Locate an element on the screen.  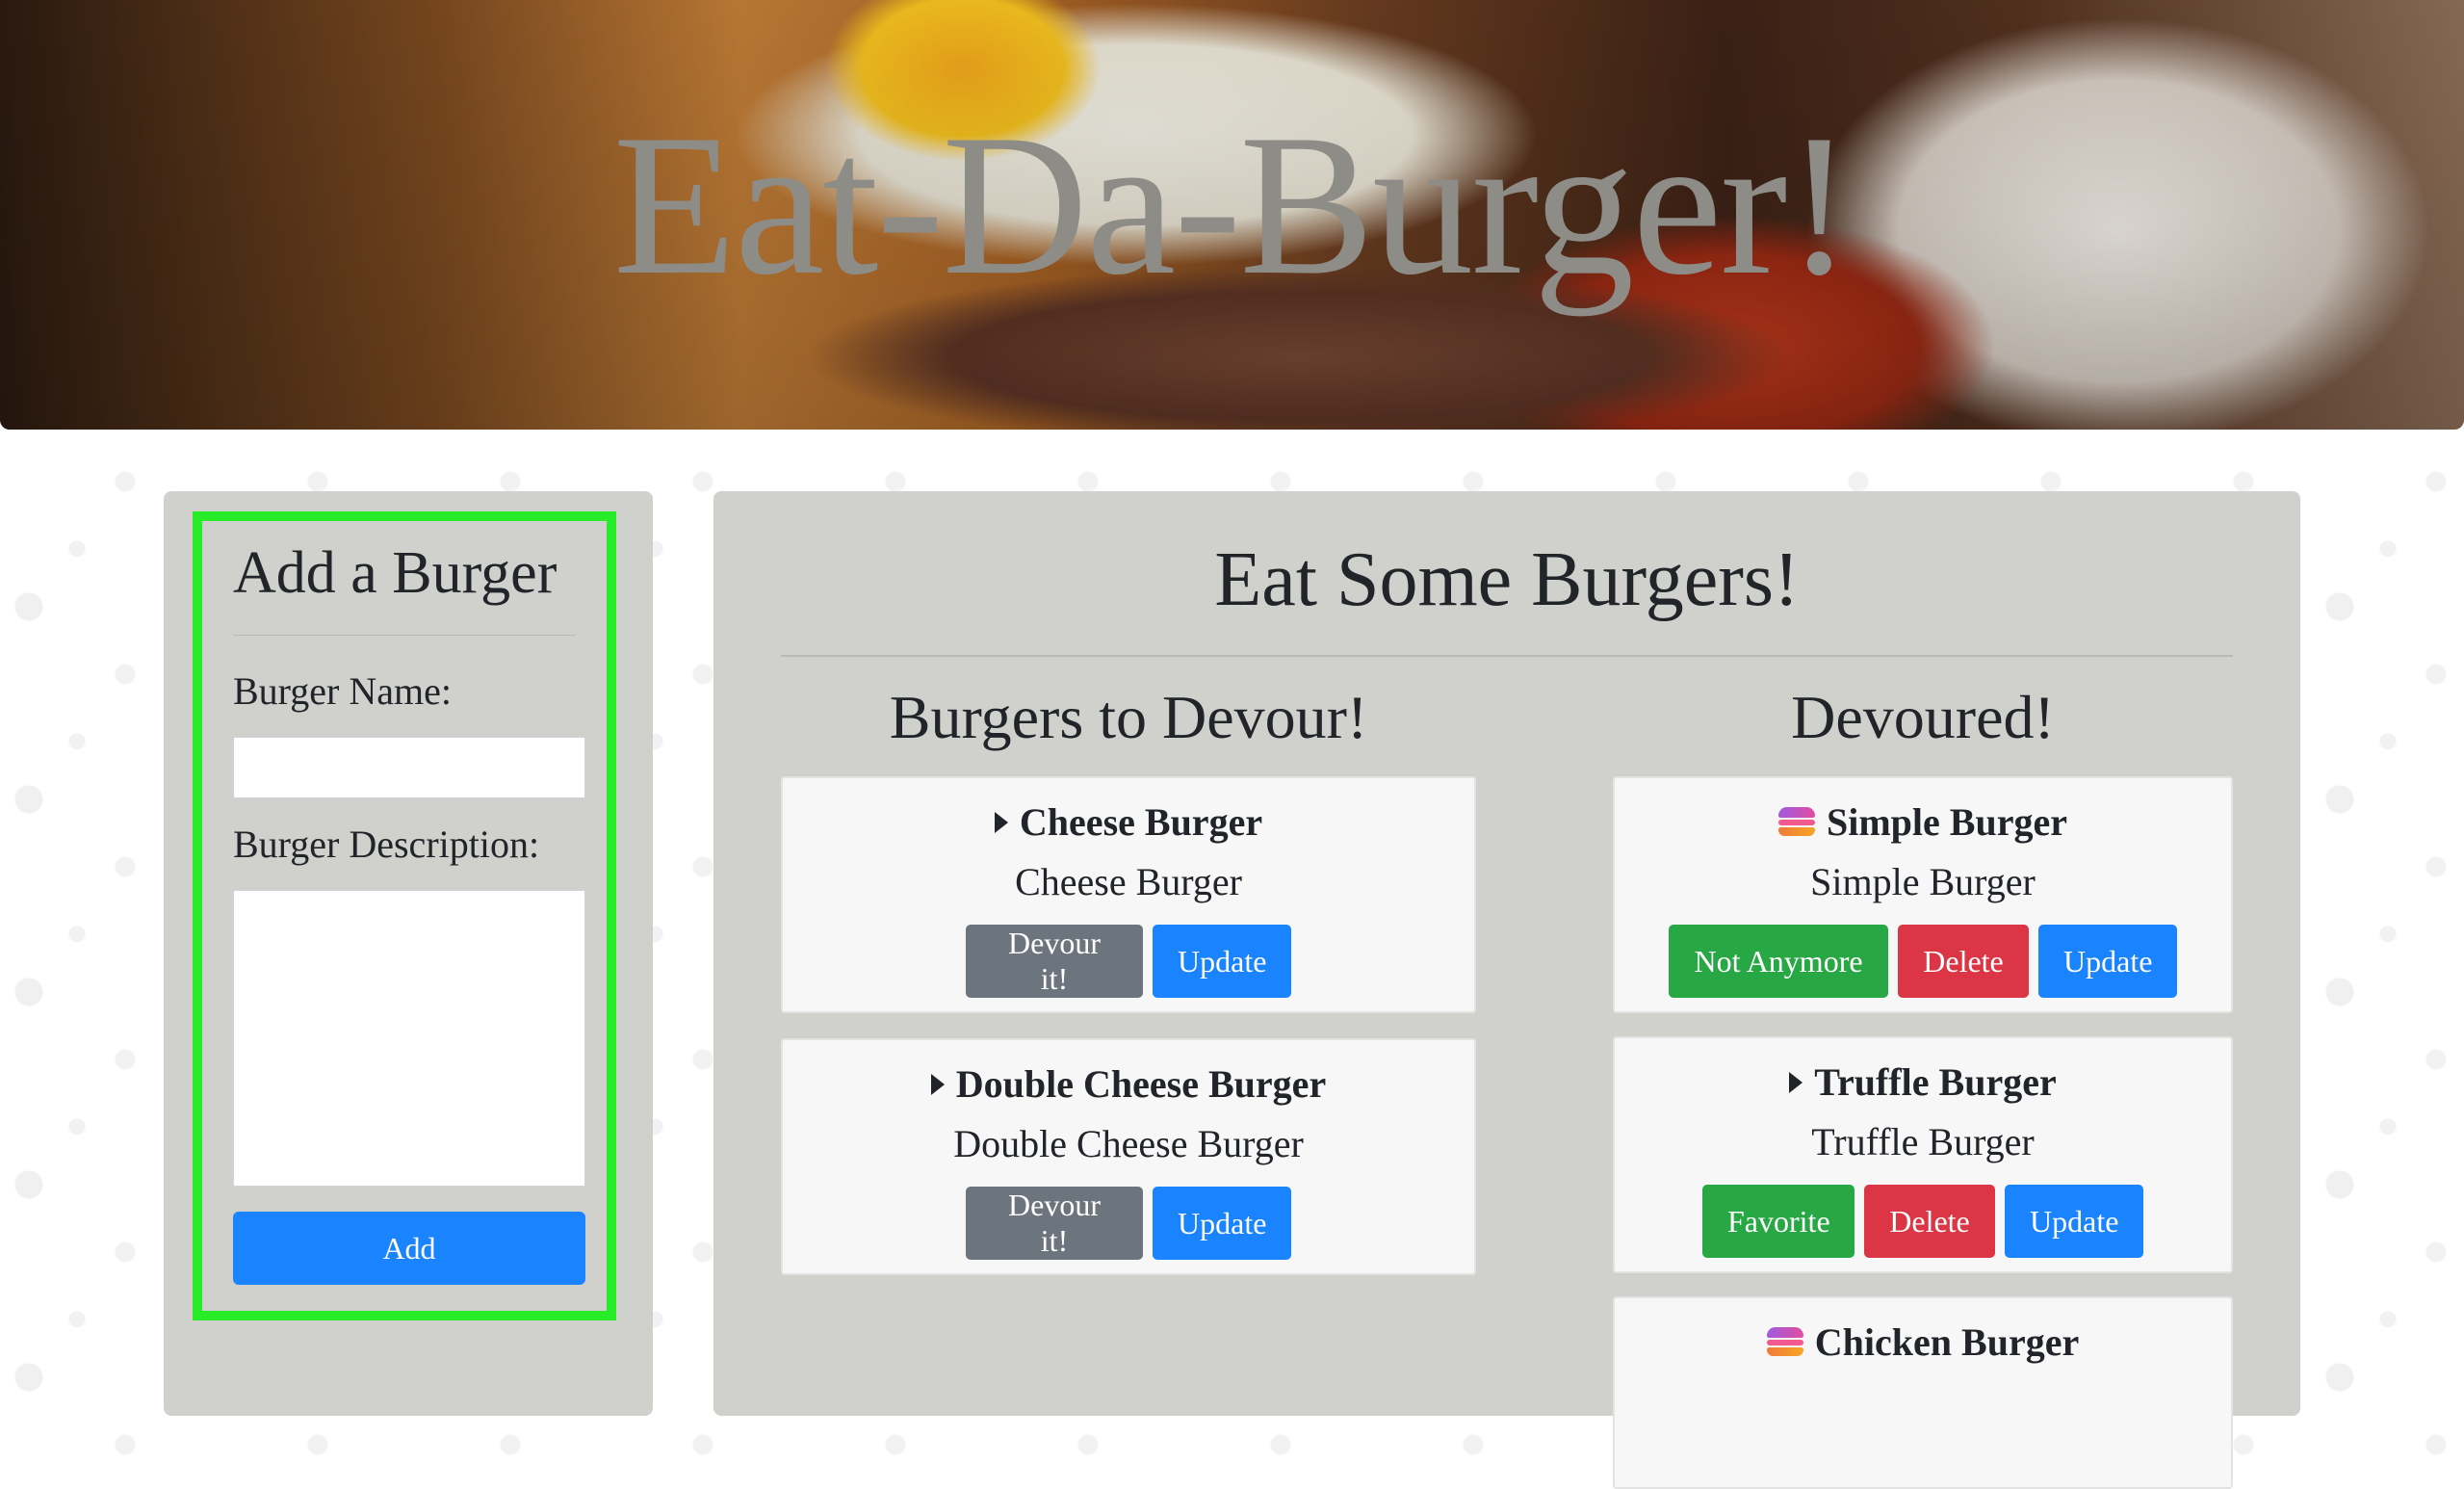
add-burger-title: Add a Burger is located at coordinates (395, 573).